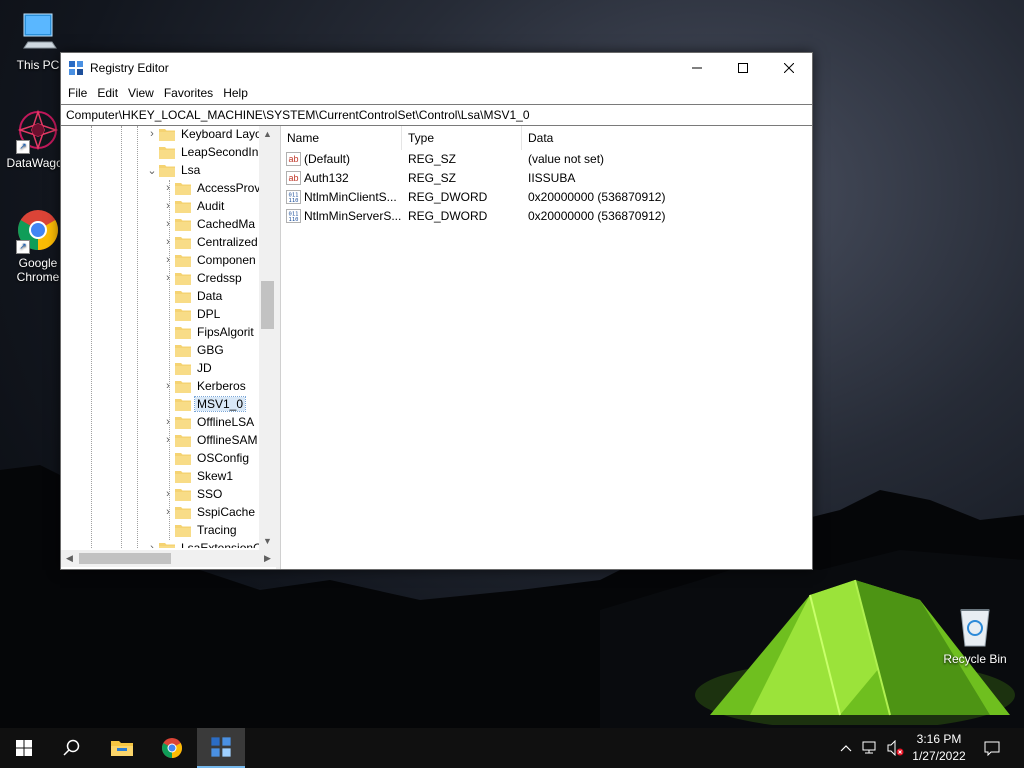  What do you see at coordinates (512, 748) in the screenshot?
I see `taskbar: 3:16 PM 1/27/2022` at bounding box center [512, 748].